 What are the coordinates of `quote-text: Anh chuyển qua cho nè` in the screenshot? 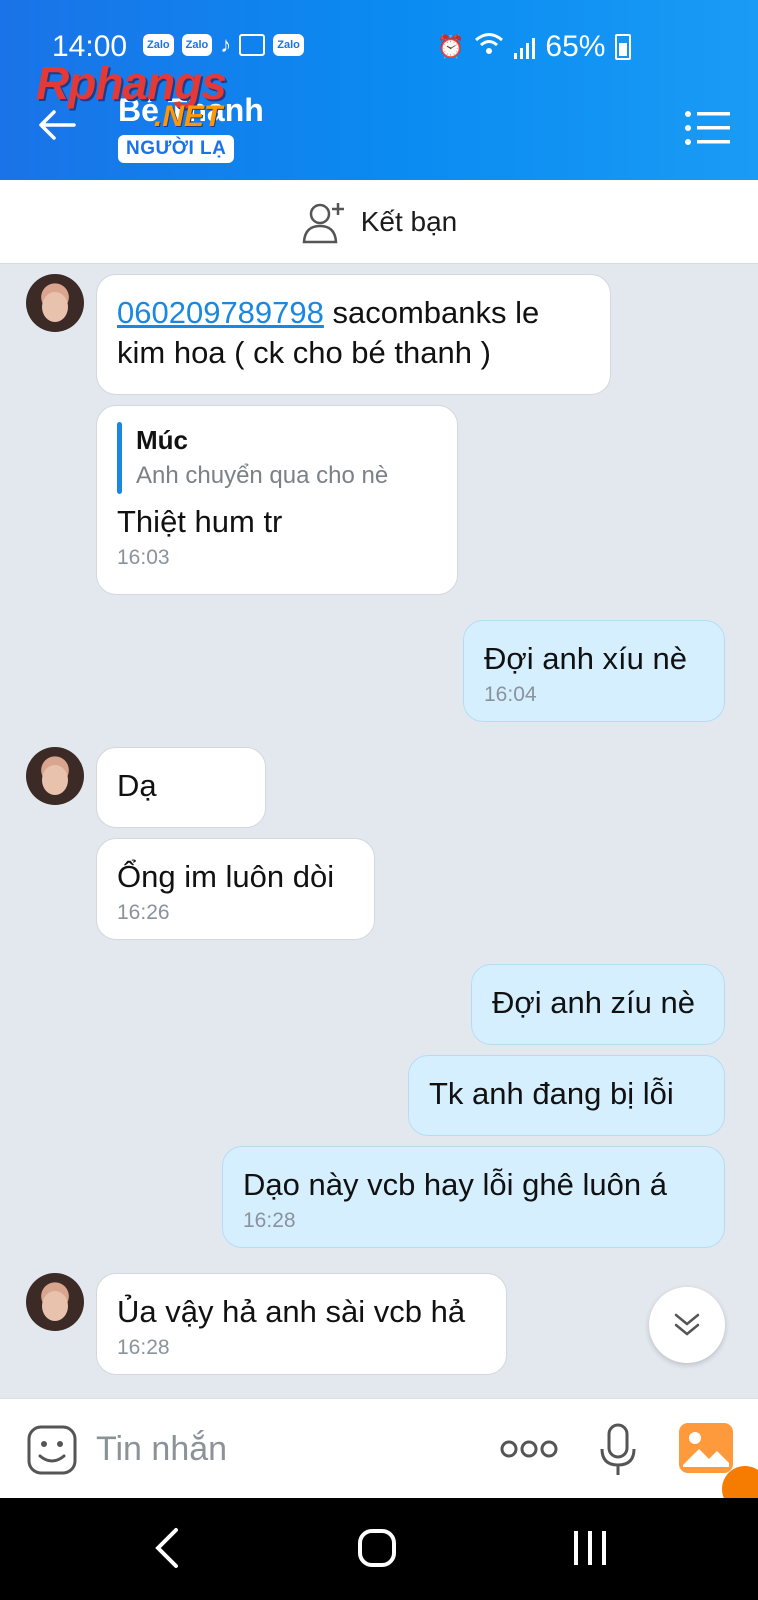 It's located at (262, 475).